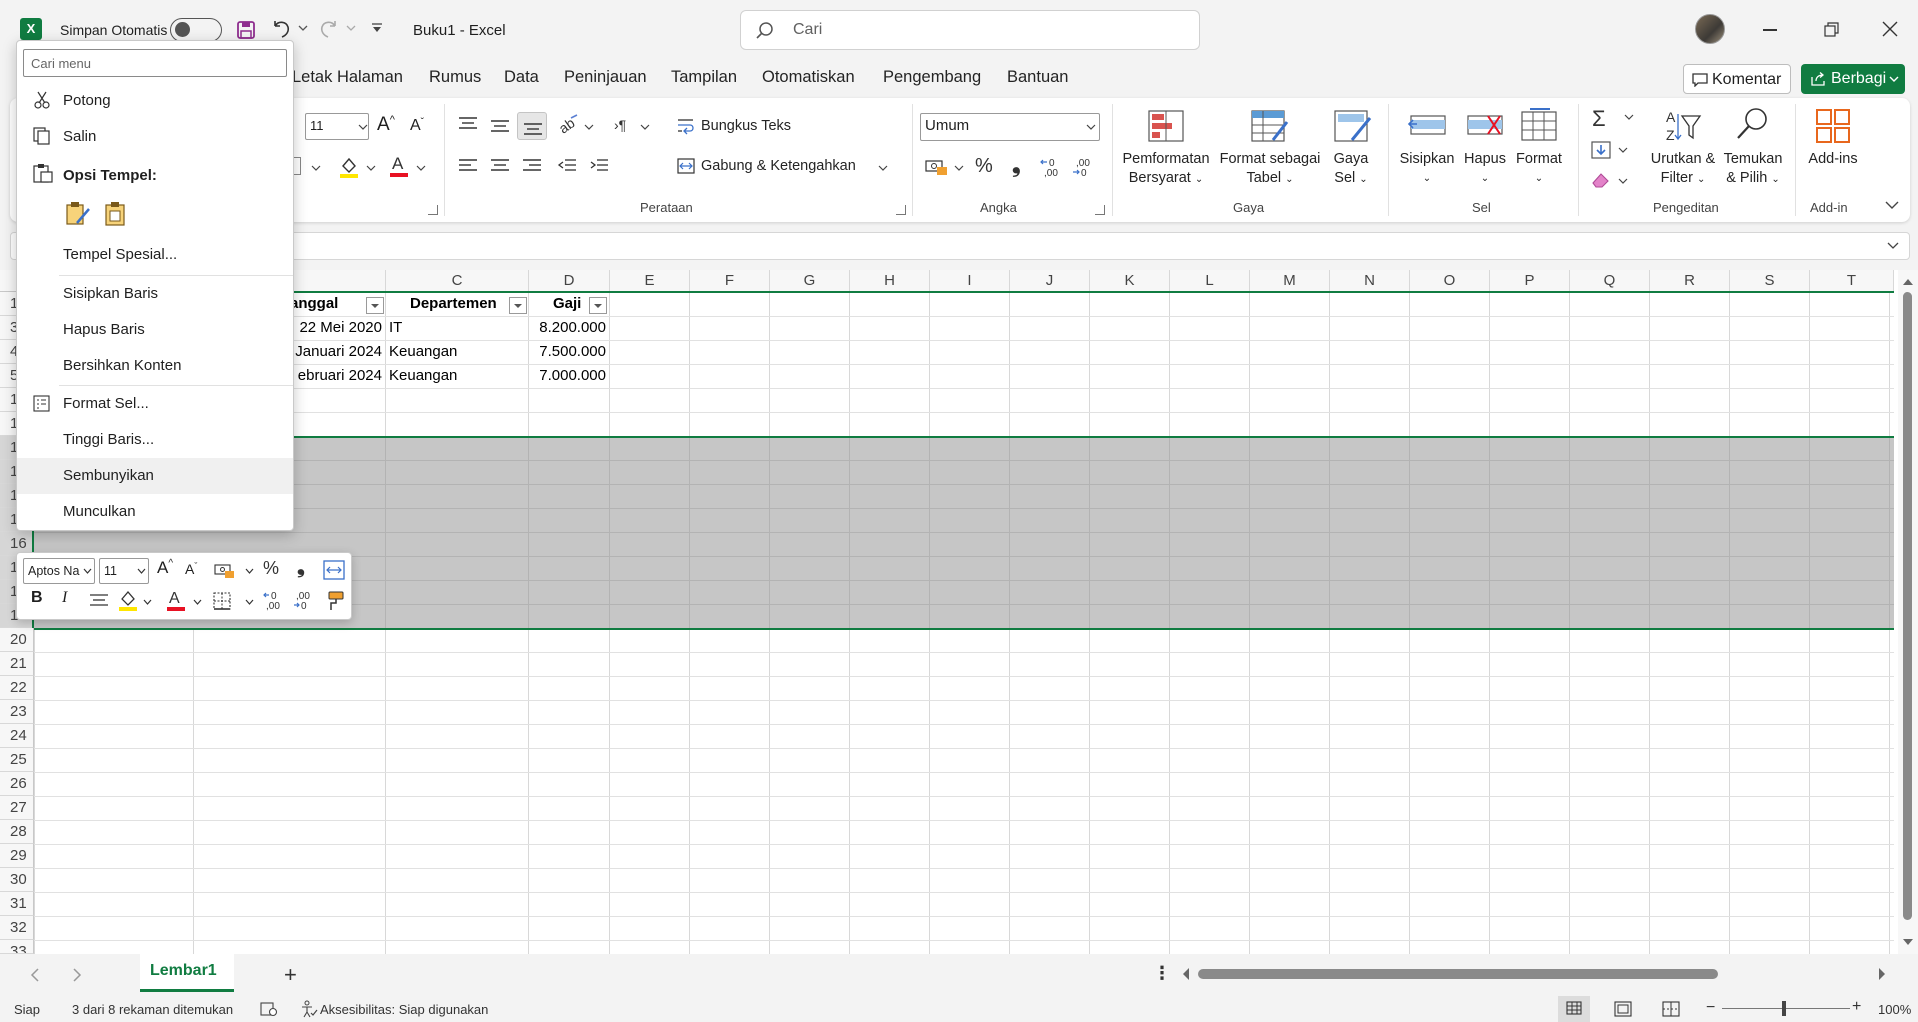 This screenshot has height=1022, width=1918. What do you see at coordinates (17, 640) in the screenshot?
I see `row-header-20: 20` at bounding box center [17, 640].